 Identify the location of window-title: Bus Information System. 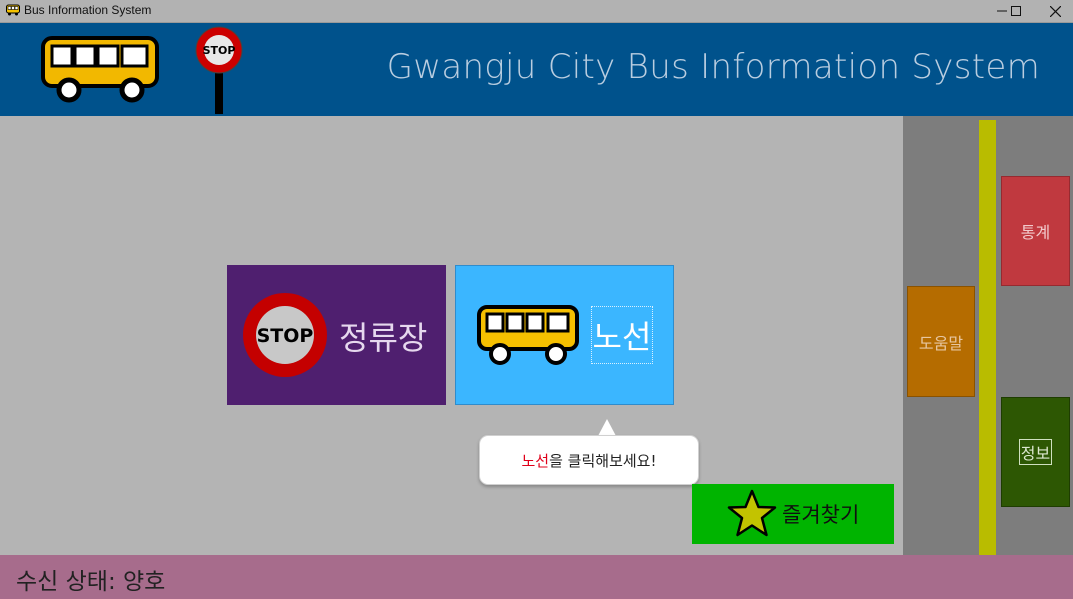
(88, 10).